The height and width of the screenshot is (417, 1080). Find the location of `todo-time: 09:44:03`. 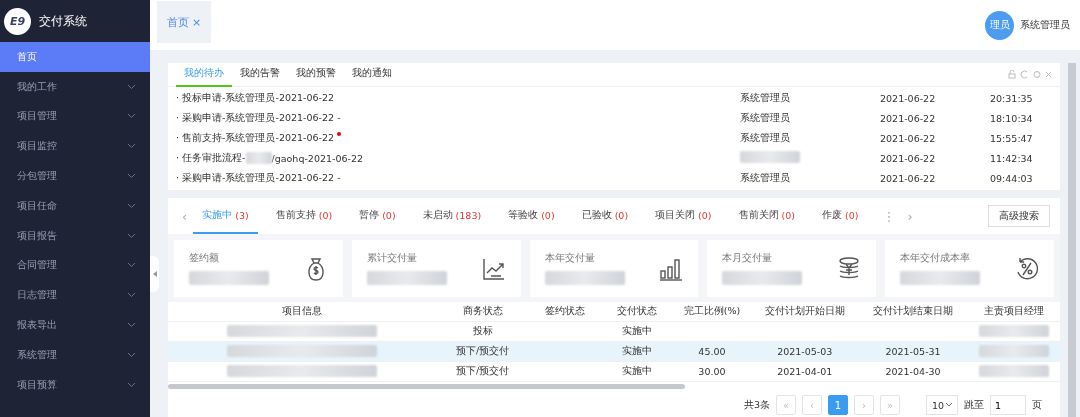

todo-time: 09:44:03 is located at coordinates (1012, 178).